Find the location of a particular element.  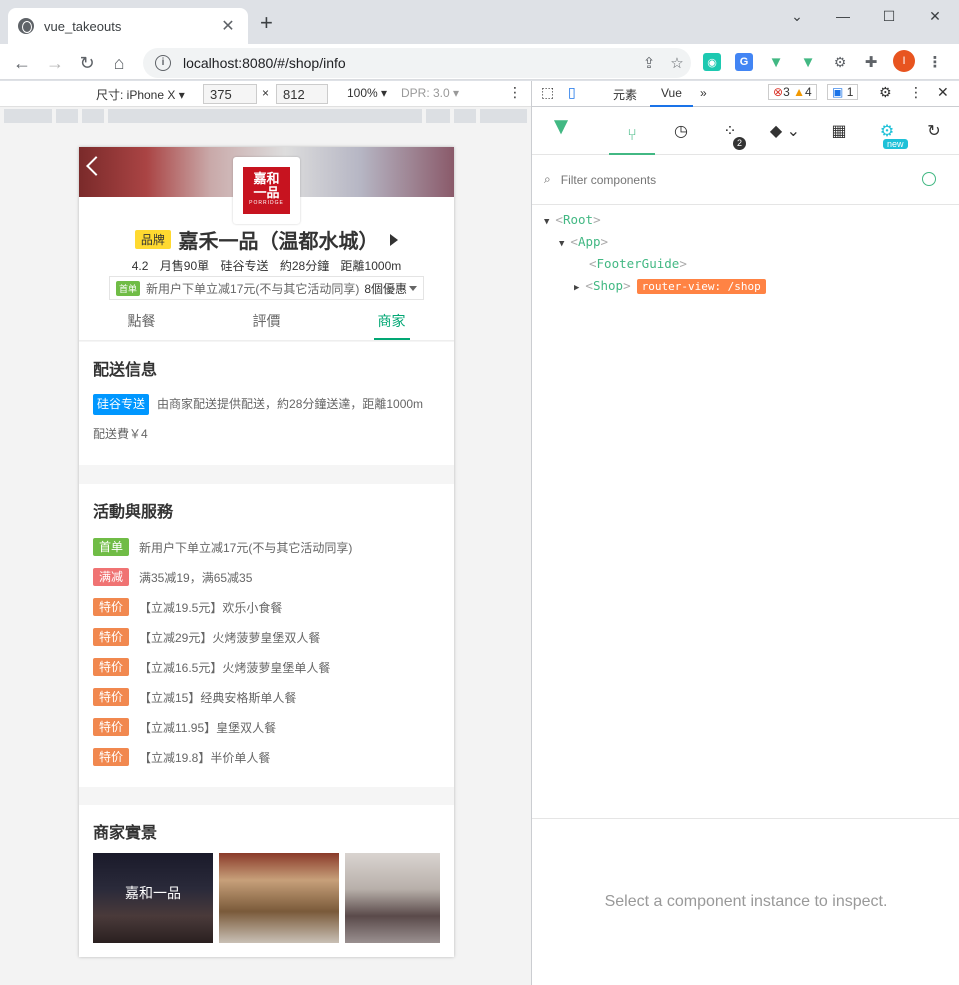

inspect-element-icon: ⬚ is located at coordinates (547, 92).